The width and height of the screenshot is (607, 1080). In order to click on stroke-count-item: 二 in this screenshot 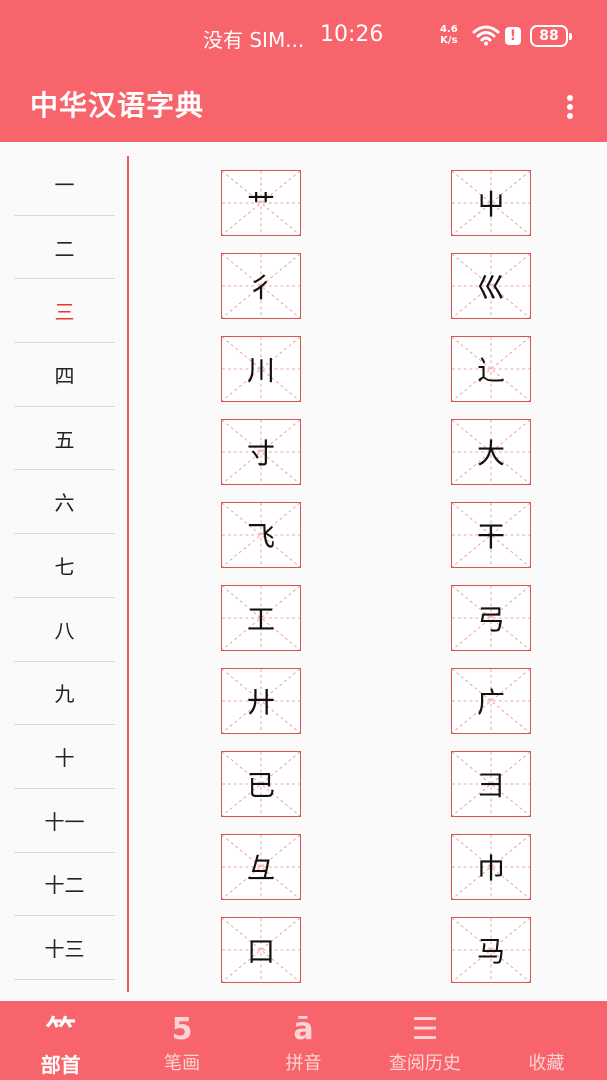, I will do `click(64, 248)`.